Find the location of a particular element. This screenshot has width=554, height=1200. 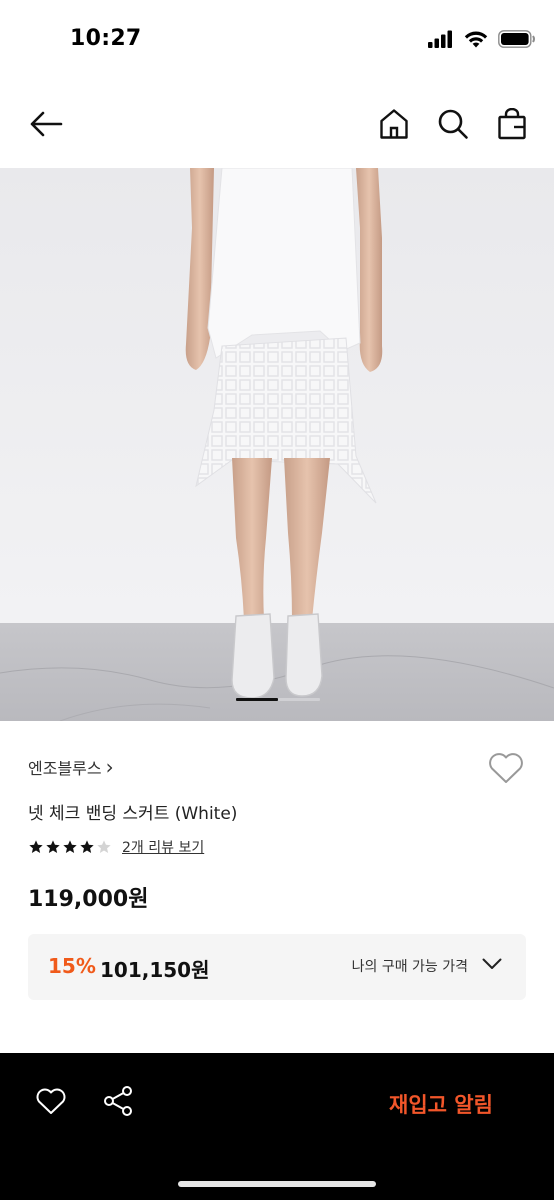

wifi-icon is located at coordinates (476, 41).